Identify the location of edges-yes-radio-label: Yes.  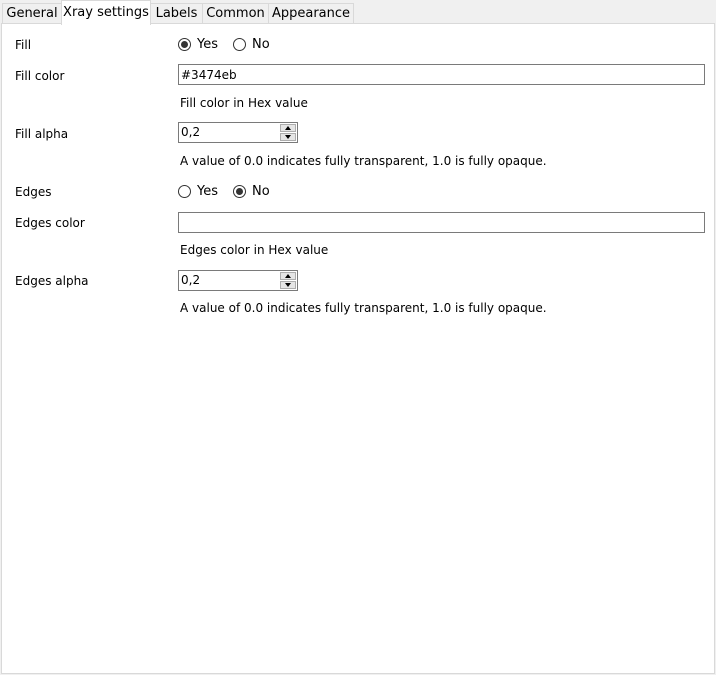
(207, 191).